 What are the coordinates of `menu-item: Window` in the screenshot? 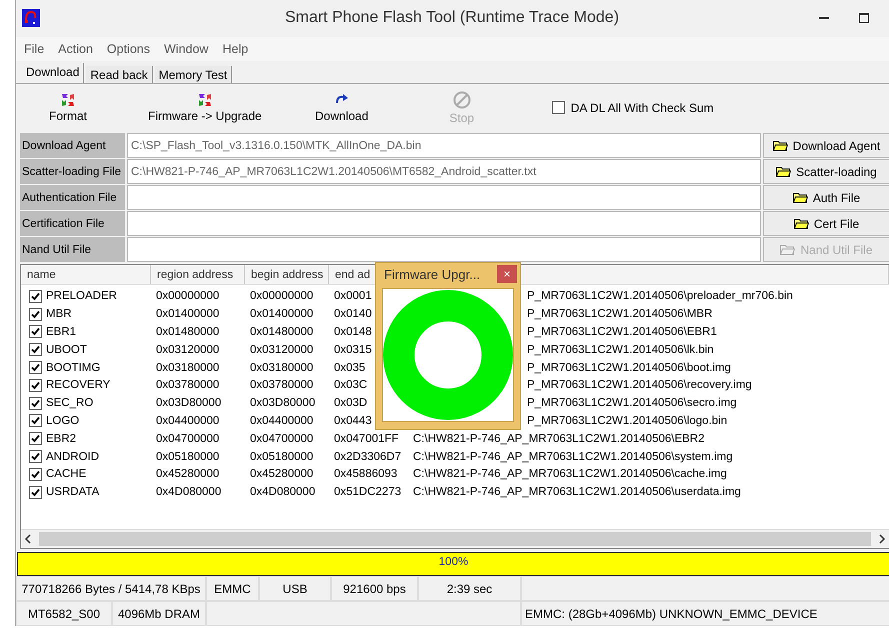 It's located at (186, 49).